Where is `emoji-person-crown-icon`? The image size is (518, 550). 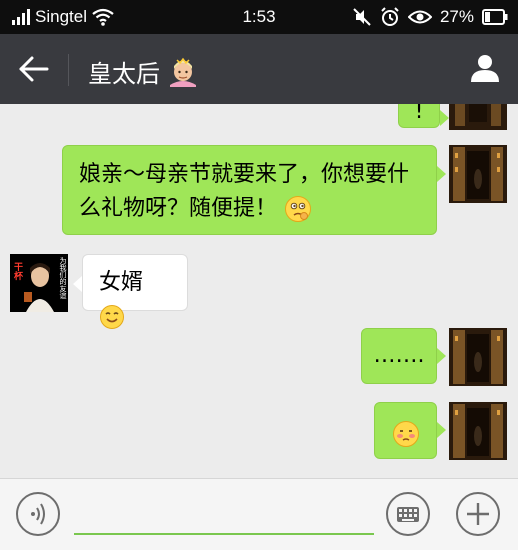
emoji-person-crown-icon is located at coordinates (183, 72).